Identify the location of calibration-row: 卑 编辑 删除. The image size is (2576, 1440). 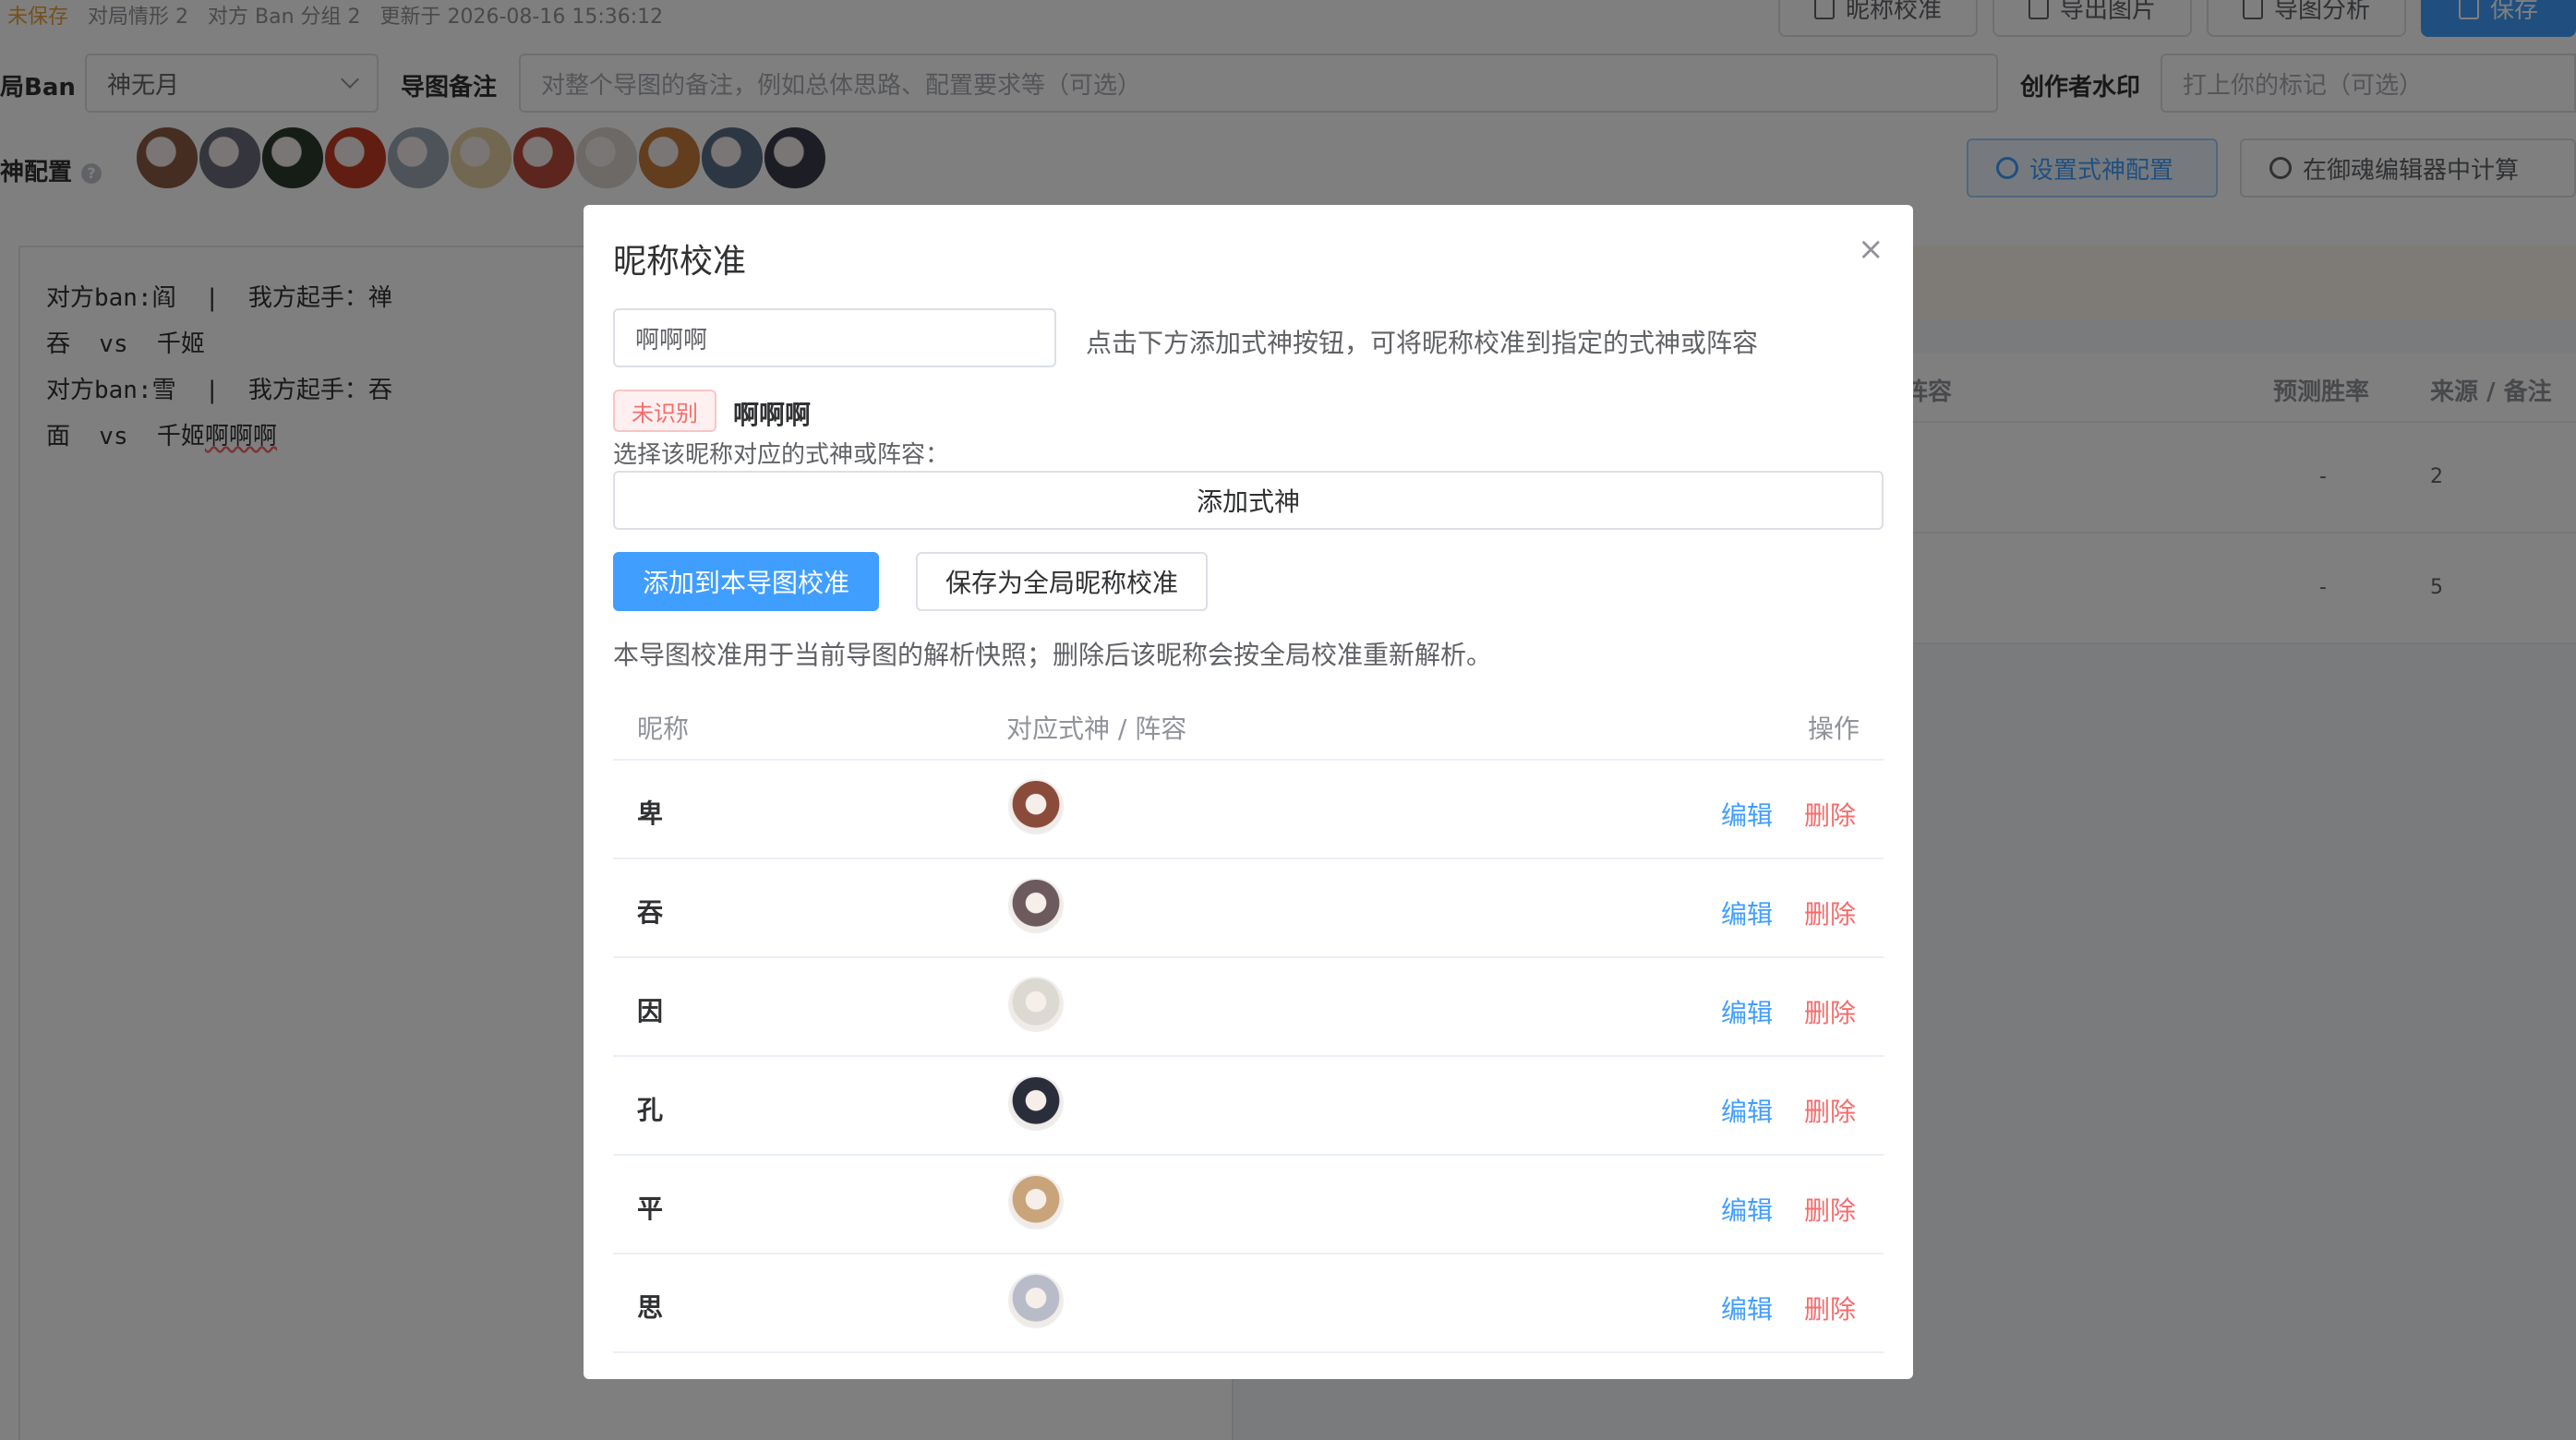
(1248, 810).